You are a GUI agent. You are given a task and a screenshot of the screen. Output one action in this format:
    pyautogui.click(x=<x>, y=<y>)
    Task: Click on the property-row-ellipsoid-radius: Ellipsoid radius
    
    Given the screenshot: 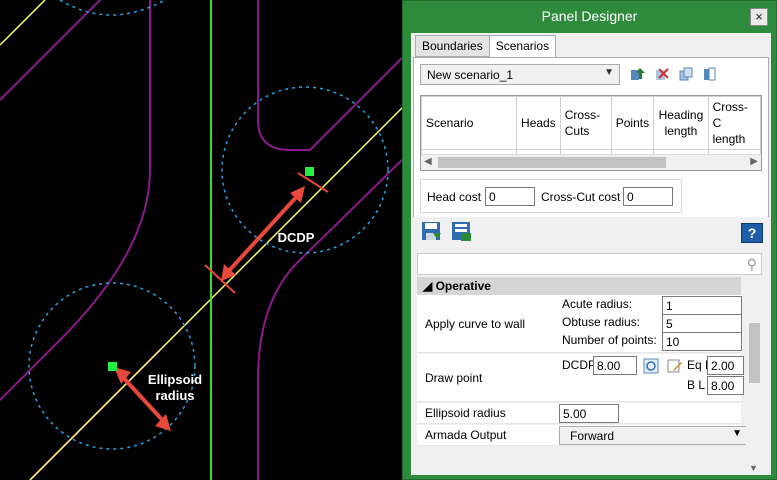 What is the action you would take?
    pyautogui.click(x=579, y=413)
    